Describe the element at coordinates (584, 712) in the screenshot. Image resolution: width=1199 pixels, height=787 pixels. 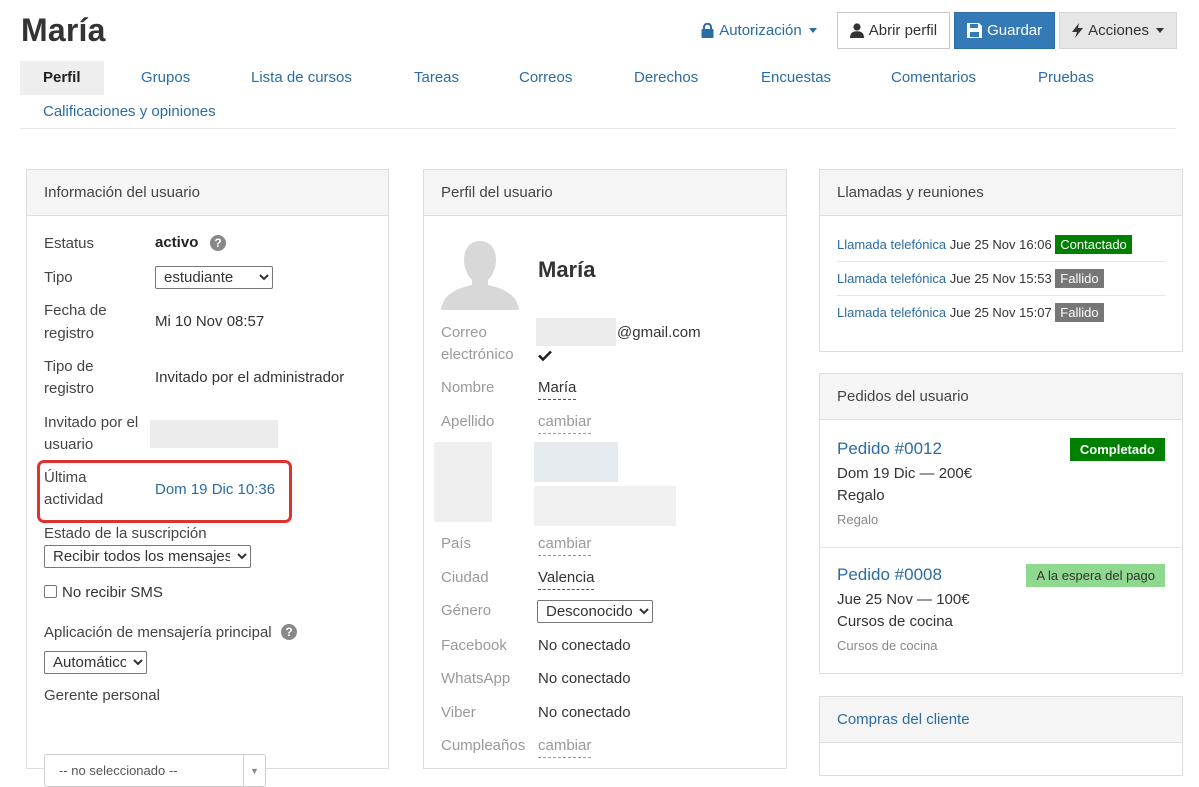
I see `viber-value: No conectado` at that location.